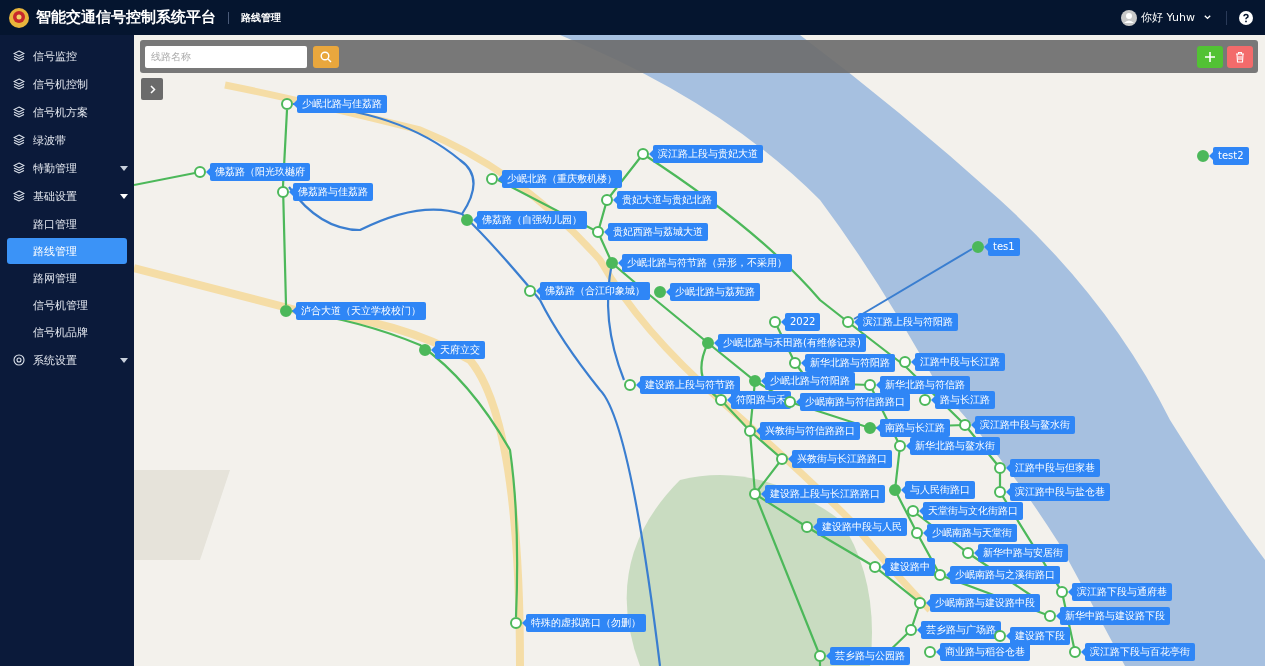 Image resolution: width=1265 pixels, height=666 pixels. I want to click on trash-icon, so click(1240, 56).